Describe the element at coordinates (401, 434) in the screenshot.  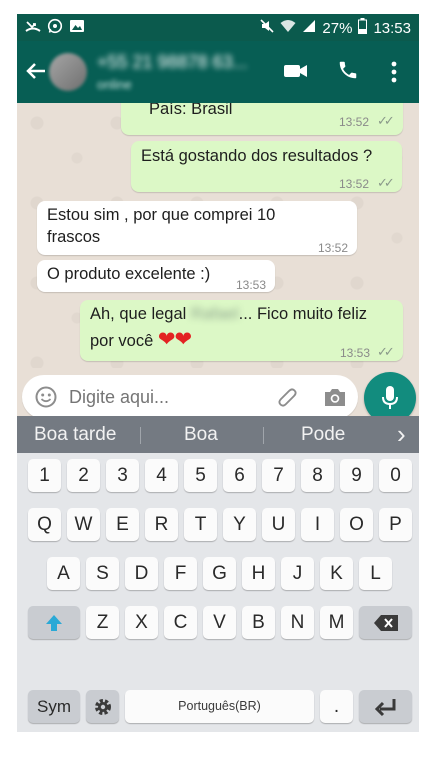
I see `chevron-right-icon: ›` at that location.